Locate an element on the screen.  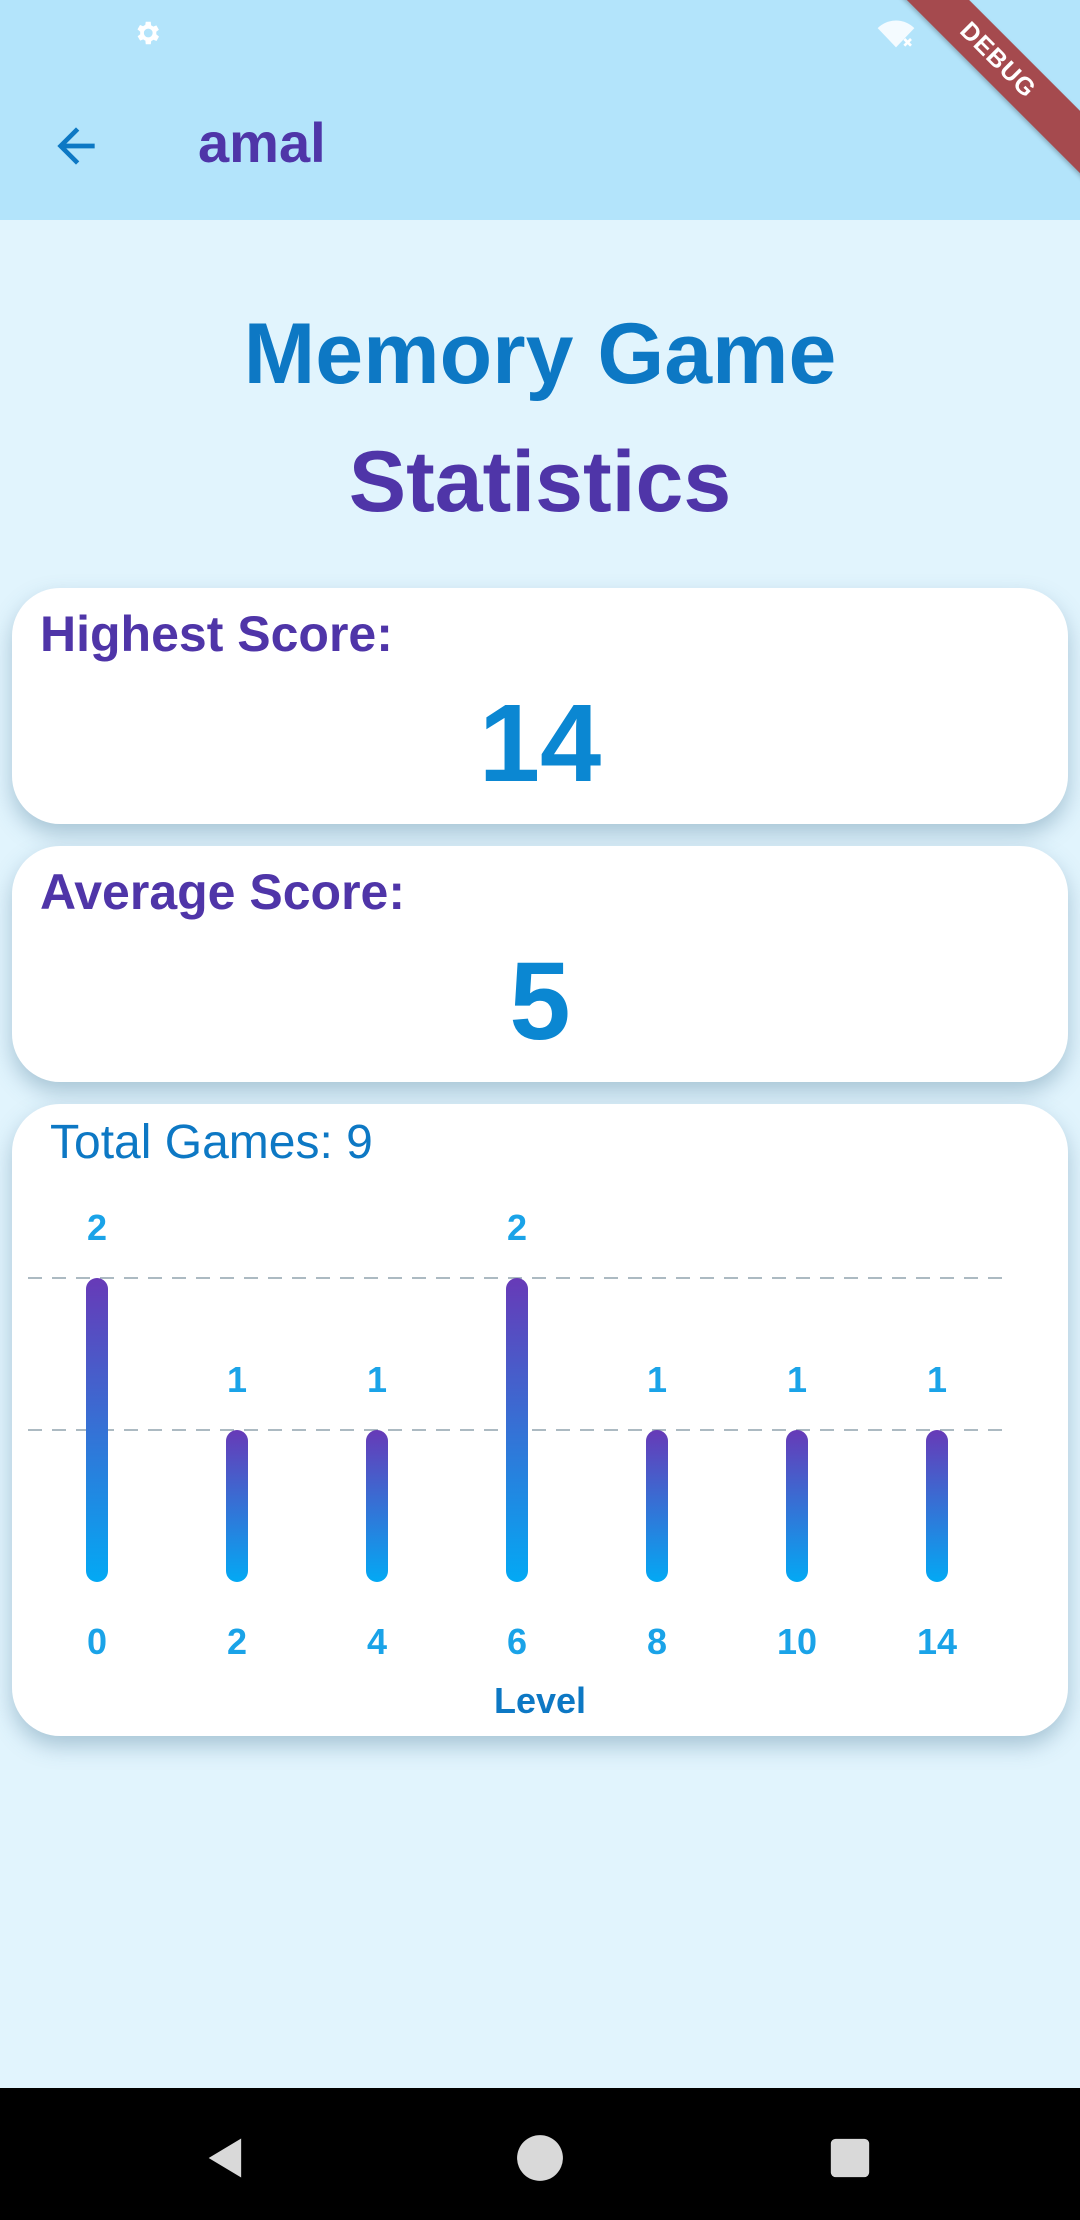
gear-icon is located at coordinates (148, 33).